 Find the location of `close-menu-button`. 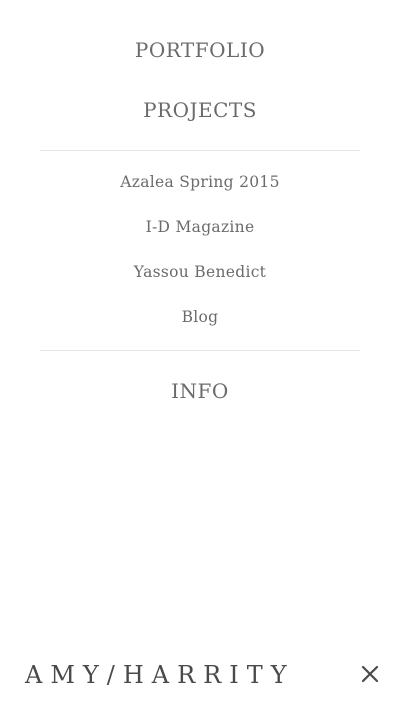

close-menu-button is located at coordinates (370, 674).